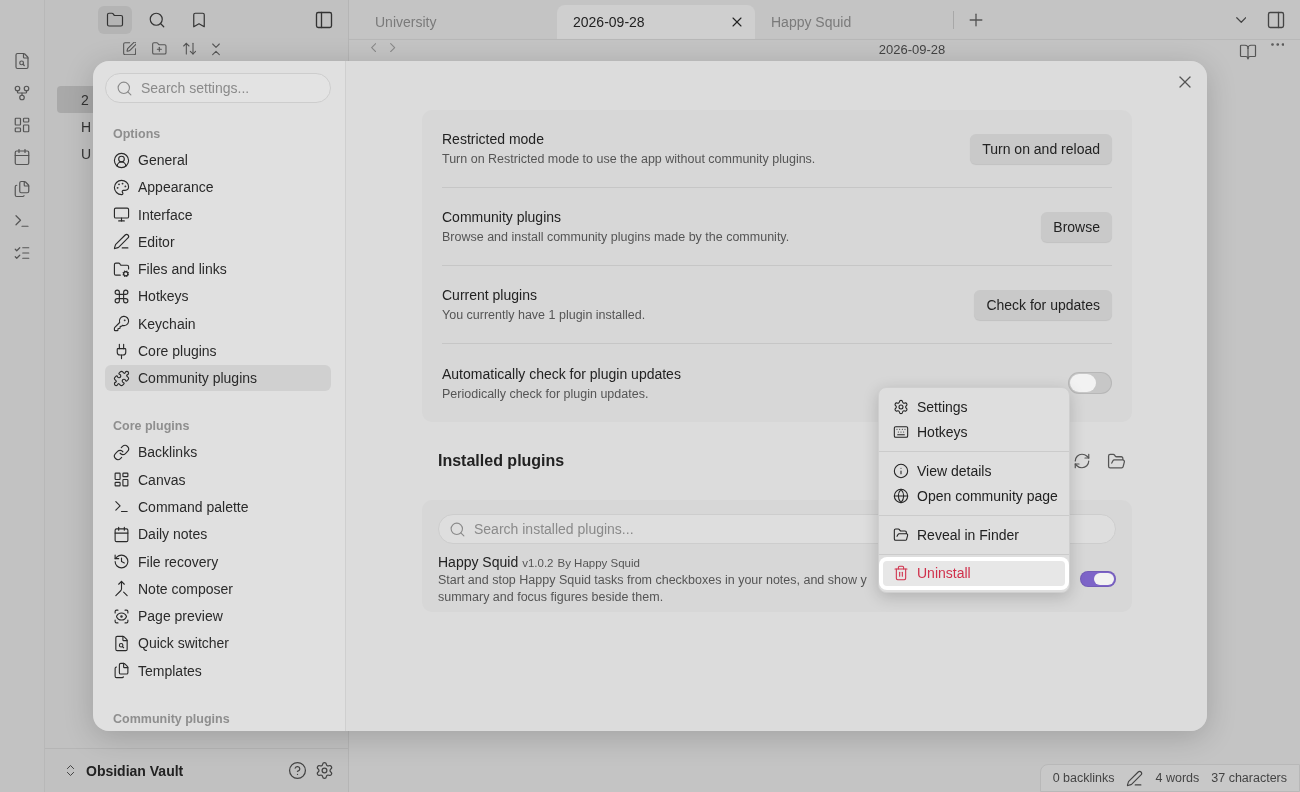  What do you see at coordinates (218, 452) in the screenshot?
I see `settings-nav-item: Backlinks` at bounding box center [218, 452].